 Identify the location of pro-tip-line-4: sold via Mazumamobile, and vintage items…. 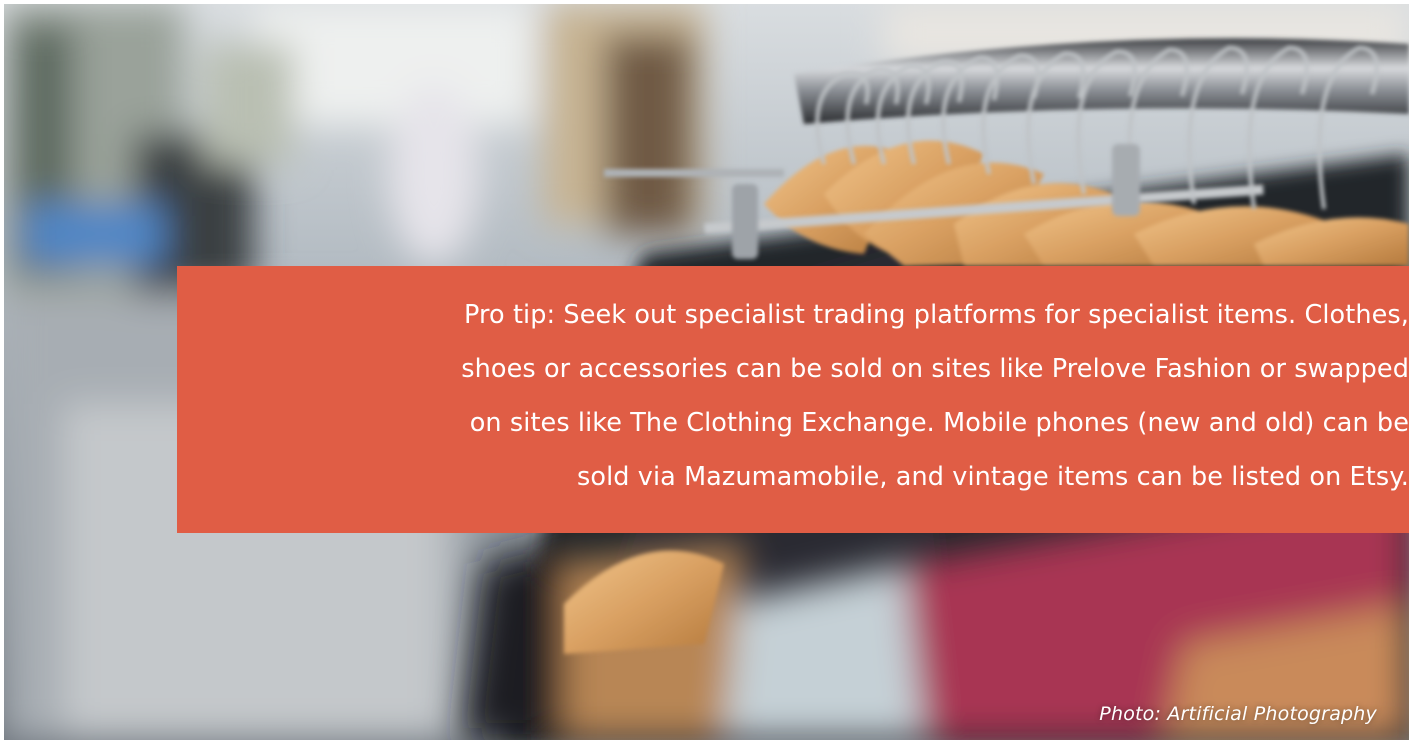
(993, 477).